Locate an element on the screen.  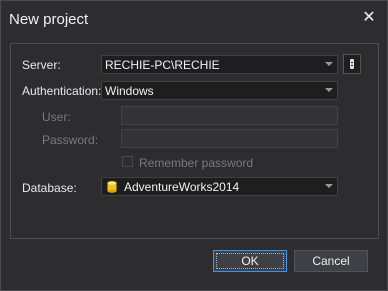
ok-button: OK is located at coordinates (250, 261).